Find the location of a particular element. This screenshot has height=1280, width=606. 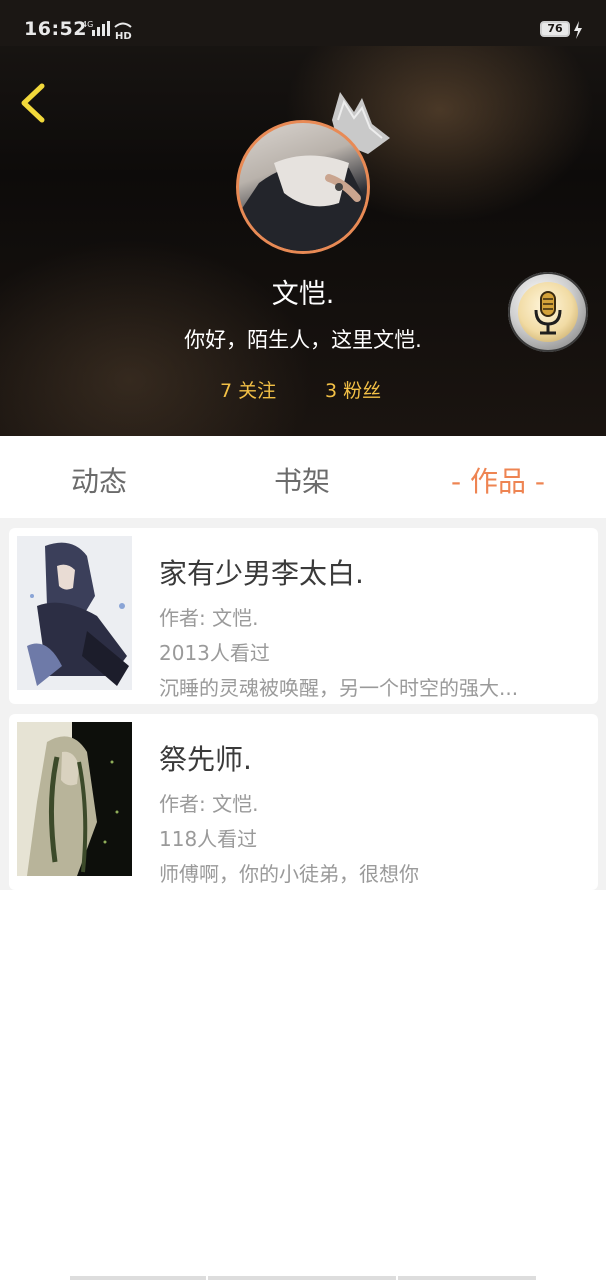

profile-tabs: 动态 书架 - 作品 - is located at coordinates (303, 477).